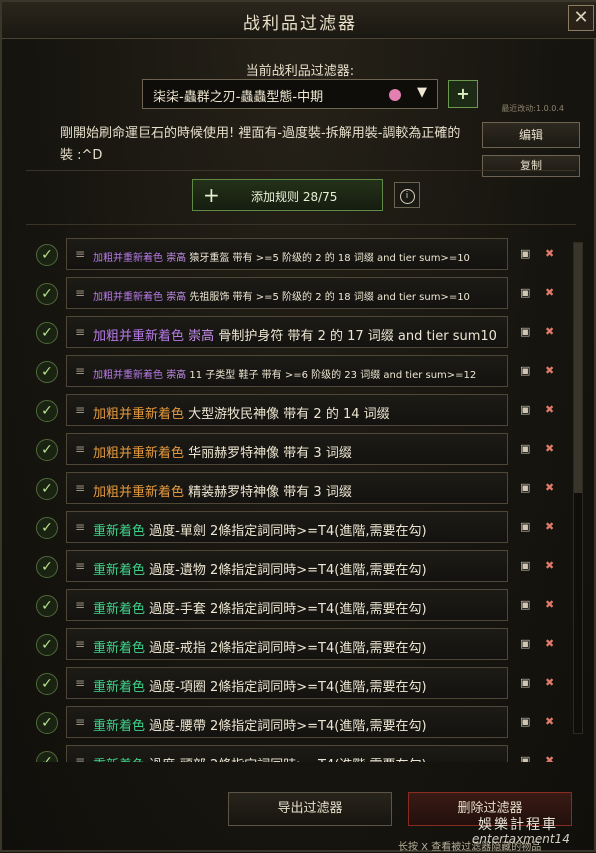 The width and height of the screenshot is (596, 853). Describe the element at coordinates (287, 195) in the screenshot. I see `add-rule-button: + 添加规则 28/75` at that location.